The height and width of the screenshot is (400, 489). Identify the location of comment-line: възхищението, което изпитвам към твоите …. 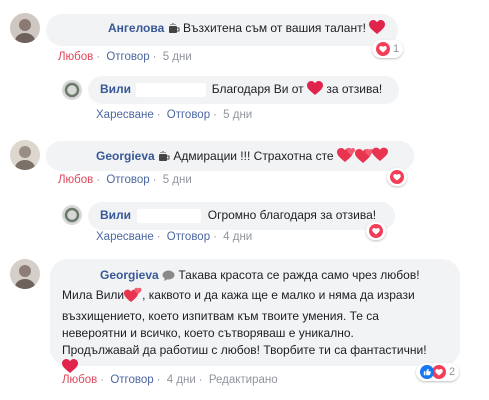
(220, 316).